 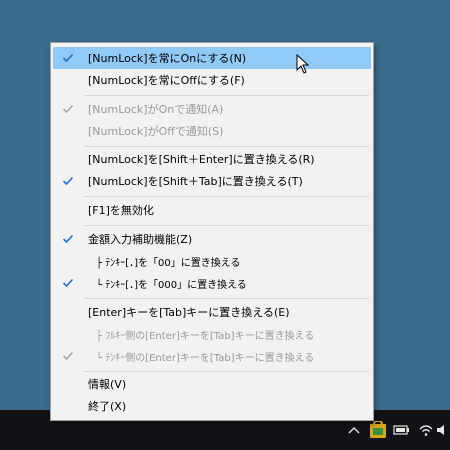 What do you see at coordinates (212, 239) in the screenshot?
I see `menu-item-amount-input-assist: 金額入力補助機能(Z)` at bounding box center [212, 239].